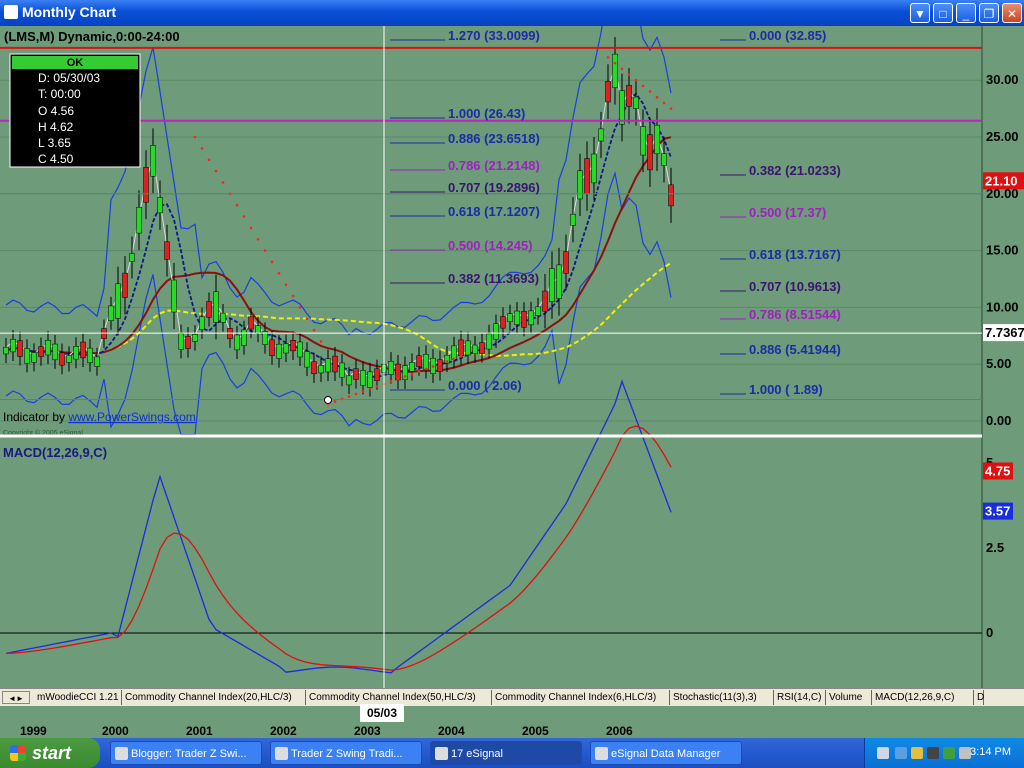 This screenshot has height=768, width=1024. I want to click on ohlc-open: O 4.56, so click(56, 111).